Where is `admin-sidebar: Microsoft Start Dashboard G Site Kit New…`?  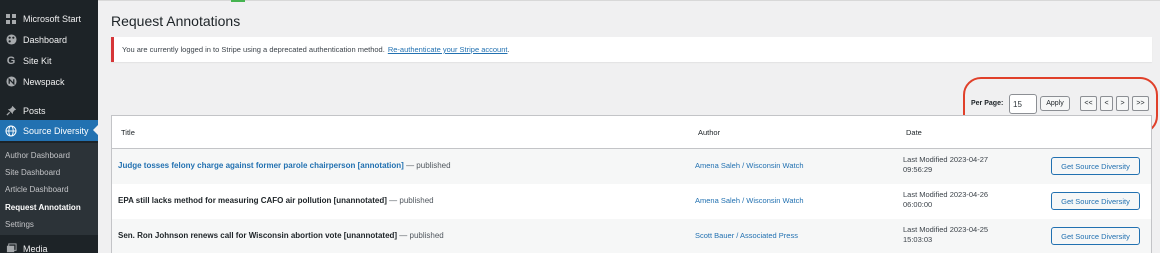 admin-sidebar: Microsoft Start Dashboard G Site Kit New… is located at coordinates (49, 126).